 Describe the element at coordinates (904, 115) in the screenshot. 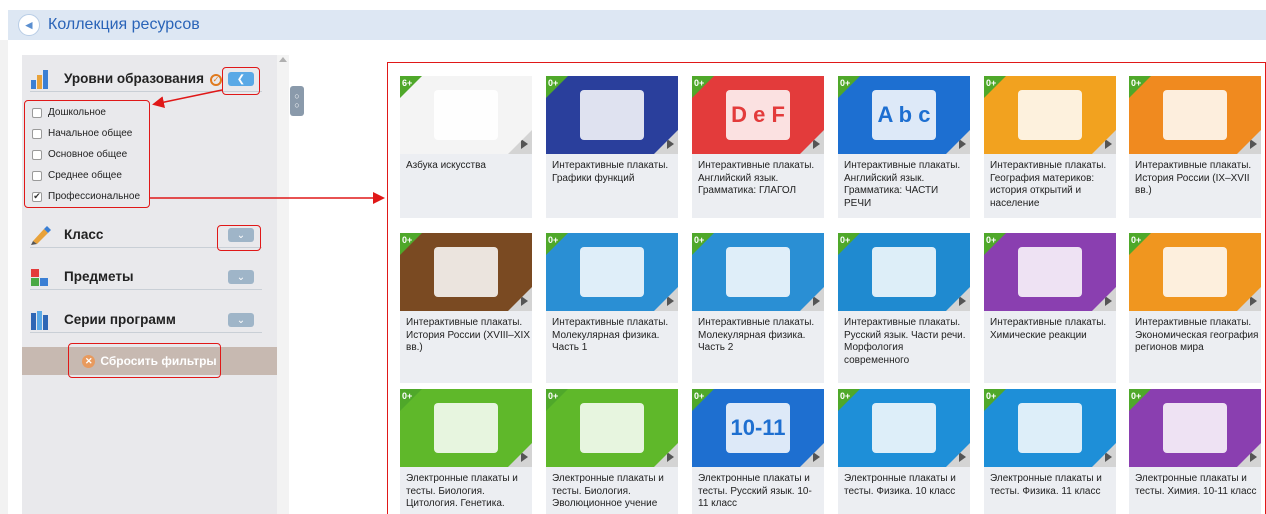

I see `resource-thumbnail: A b c 0+` at that location.